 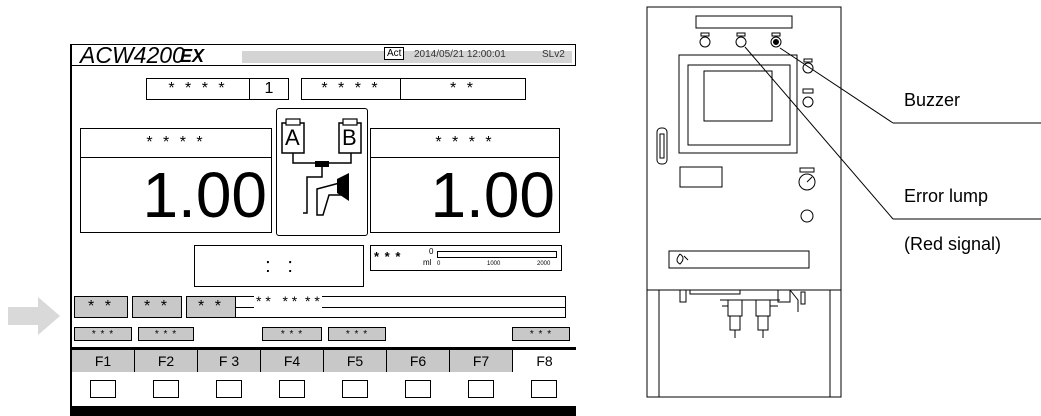 What do you see at coordinates (465, 195) in the screenshot?
I see `right-value: 1.00` at bounding box center [465, 195].